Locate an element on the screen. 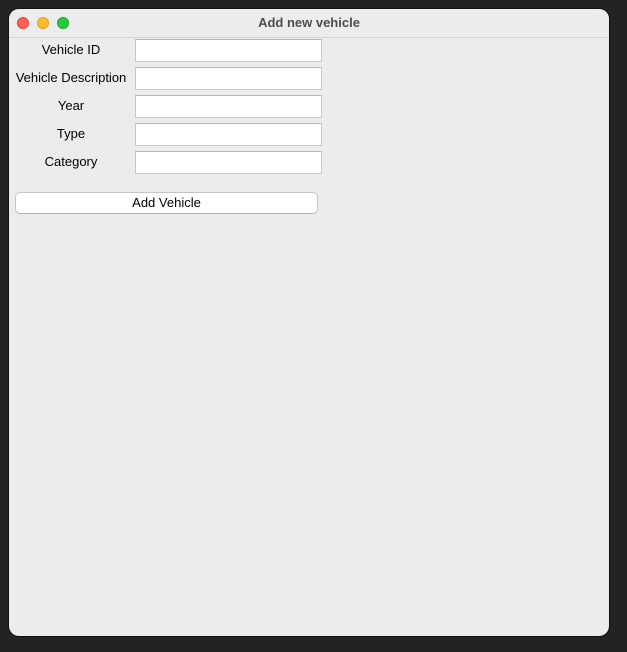 This screenshot has height=652, width=627. zoom-window-button is located at coordinates (63, 23).